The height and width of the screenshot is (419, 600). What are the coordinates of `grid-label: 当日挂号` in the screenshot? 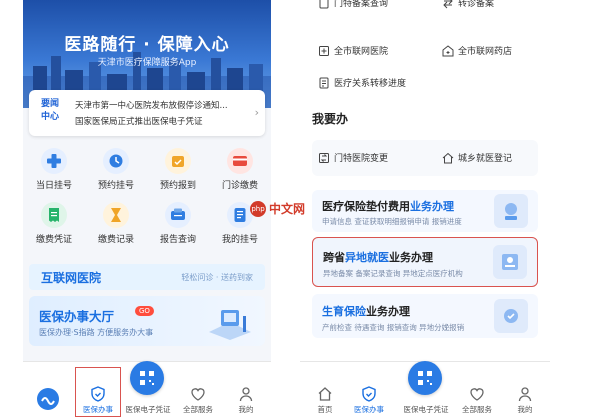 It's located at (53, 186).